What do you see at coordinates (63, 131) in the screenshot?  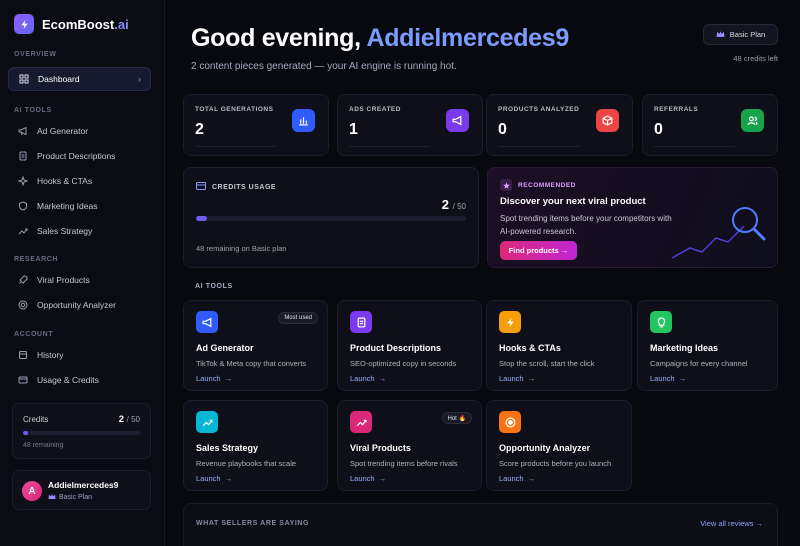 I see `sidebar-item-label: Ad Generator` at bounding box center [63, 131].